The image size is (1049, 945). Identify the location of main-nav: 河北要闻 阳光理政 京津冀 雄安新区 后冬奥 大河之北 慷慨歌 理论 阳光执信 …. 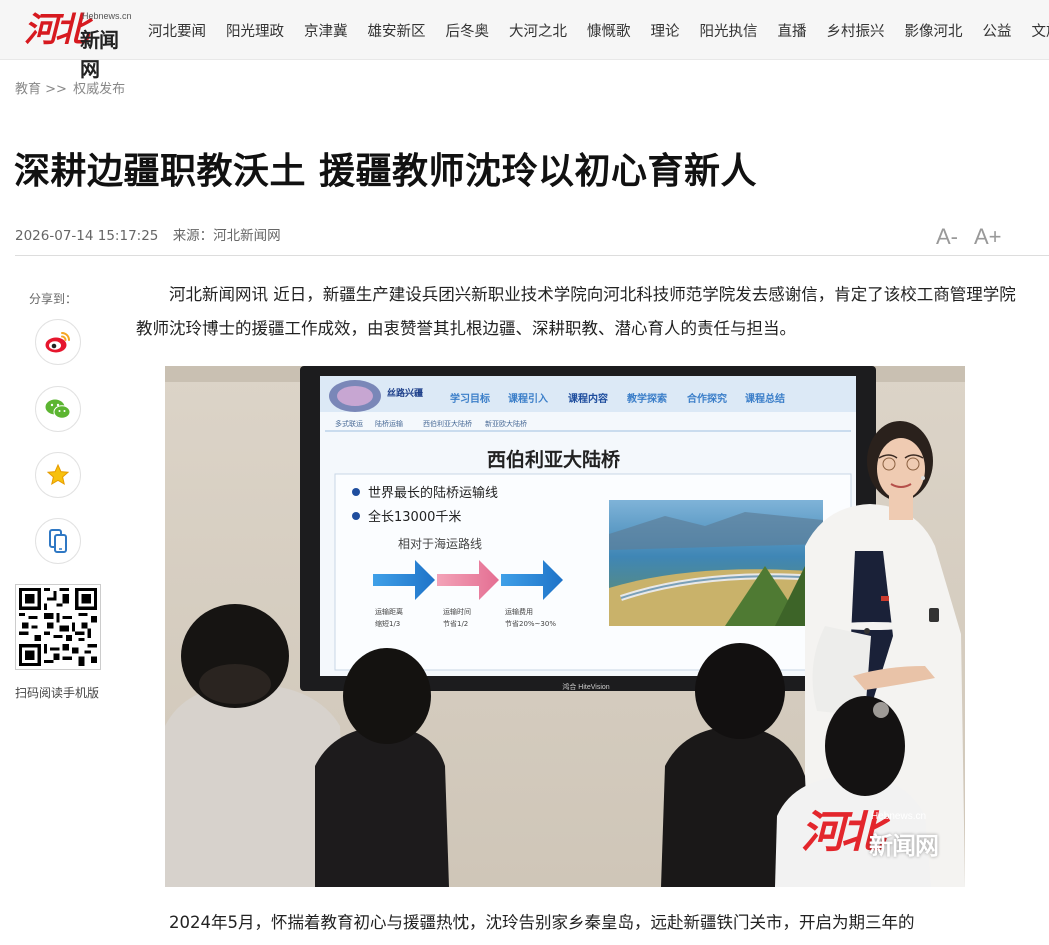
(593, 30).